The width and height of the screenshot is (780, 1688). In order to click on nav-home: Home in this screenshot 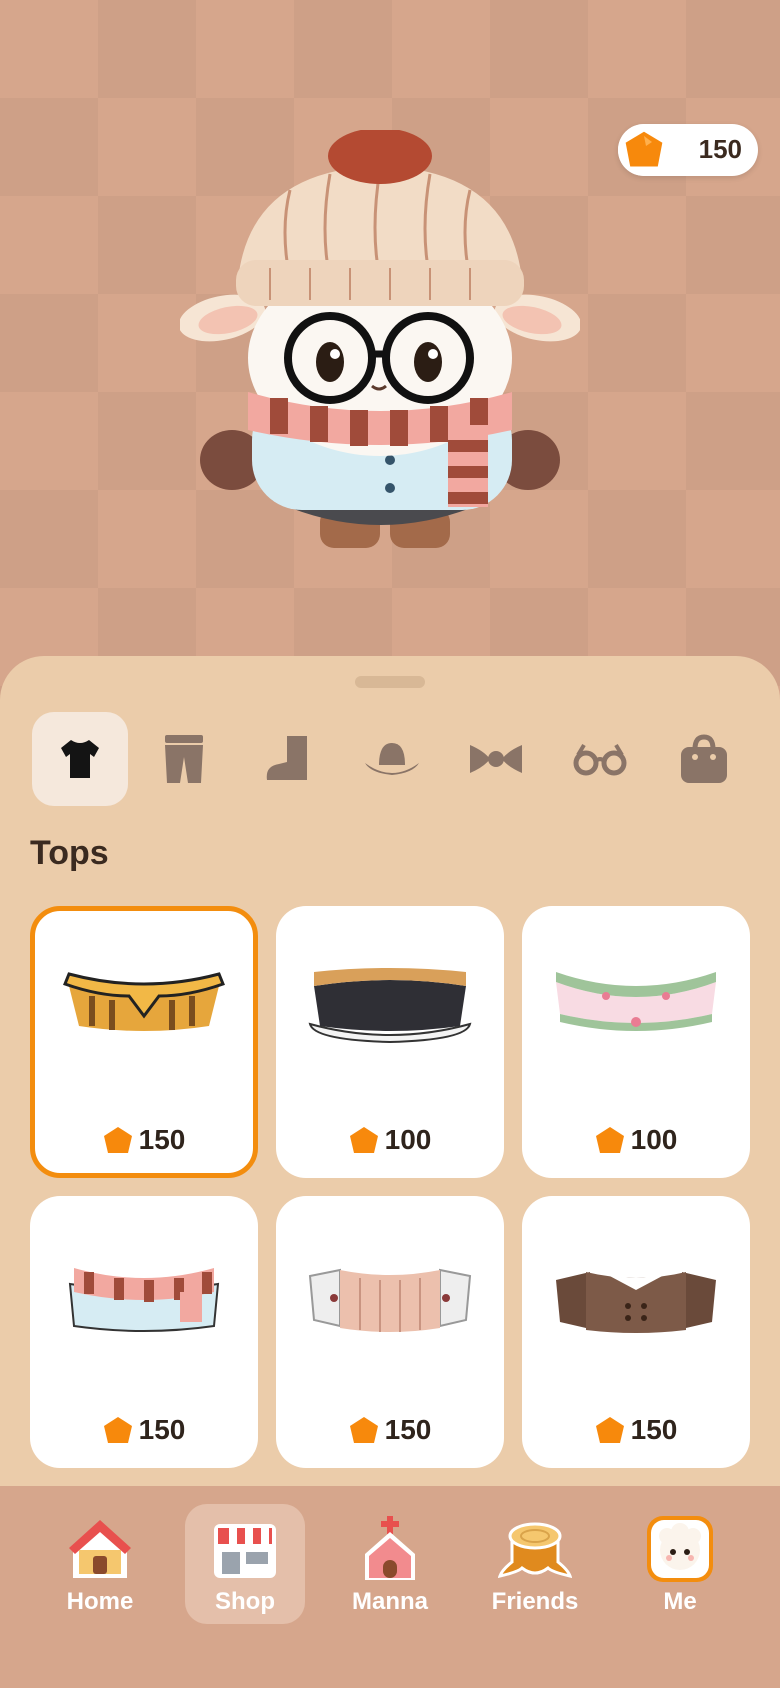, I will do `click(100, 1564)`.